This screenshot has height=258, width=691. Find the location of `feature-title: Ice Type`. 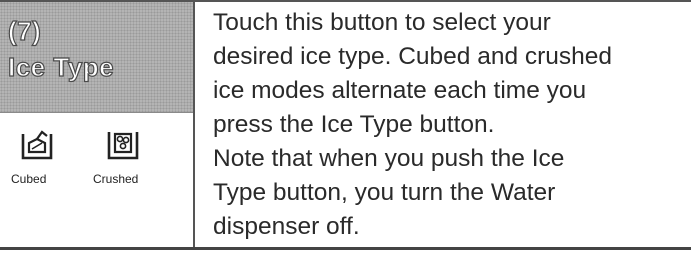

feature-title: Ice Type is located at coordinates (61, 66).